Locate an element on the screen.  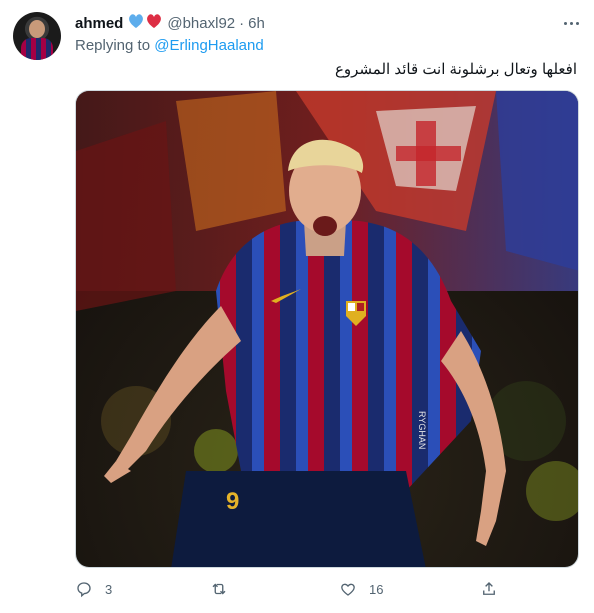
timestamp: 6h is located at coordinates (256, 23).